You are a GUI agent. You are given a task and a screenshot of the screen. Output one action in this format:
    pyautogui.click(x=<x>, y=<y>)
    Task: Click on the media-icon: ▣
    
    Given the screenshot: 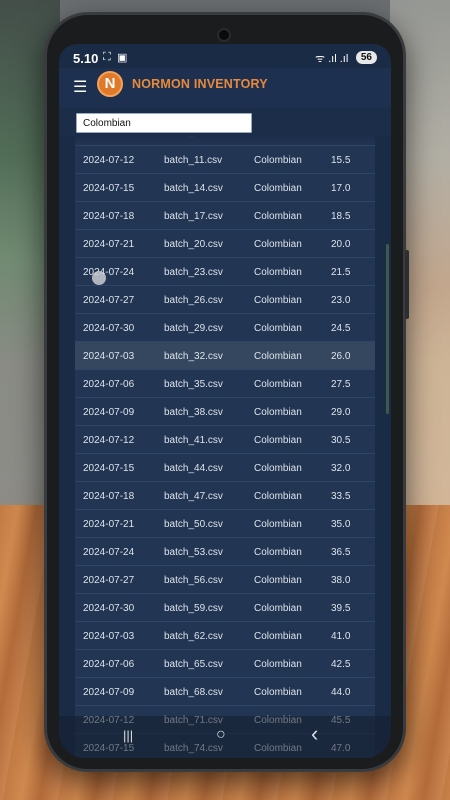 What is the action you would take?
    pyautogui.click(x=122, y=58)
    